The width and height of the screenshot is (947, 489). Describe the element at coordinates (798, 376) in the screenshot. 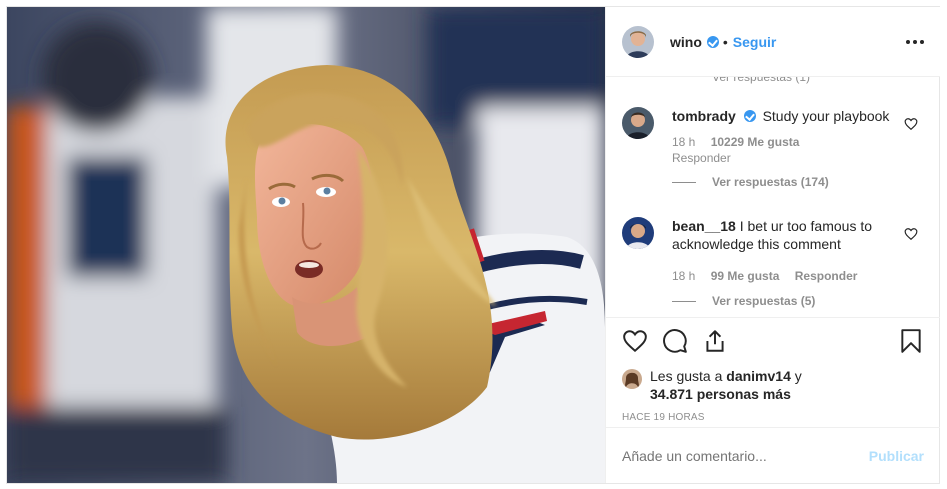

I see `likes-connector: y` at that location.